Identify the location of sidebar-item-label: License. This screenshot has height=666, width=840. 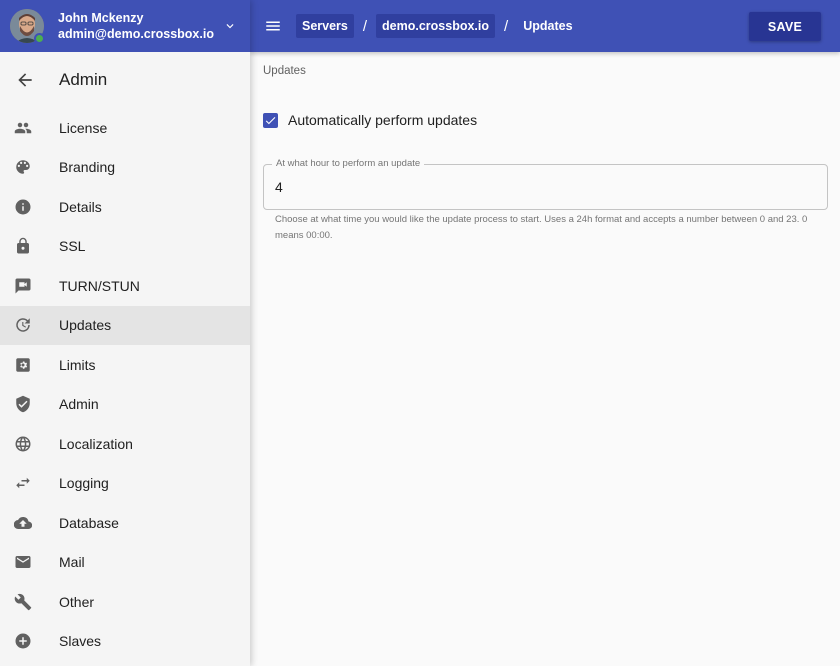
(83, 127).